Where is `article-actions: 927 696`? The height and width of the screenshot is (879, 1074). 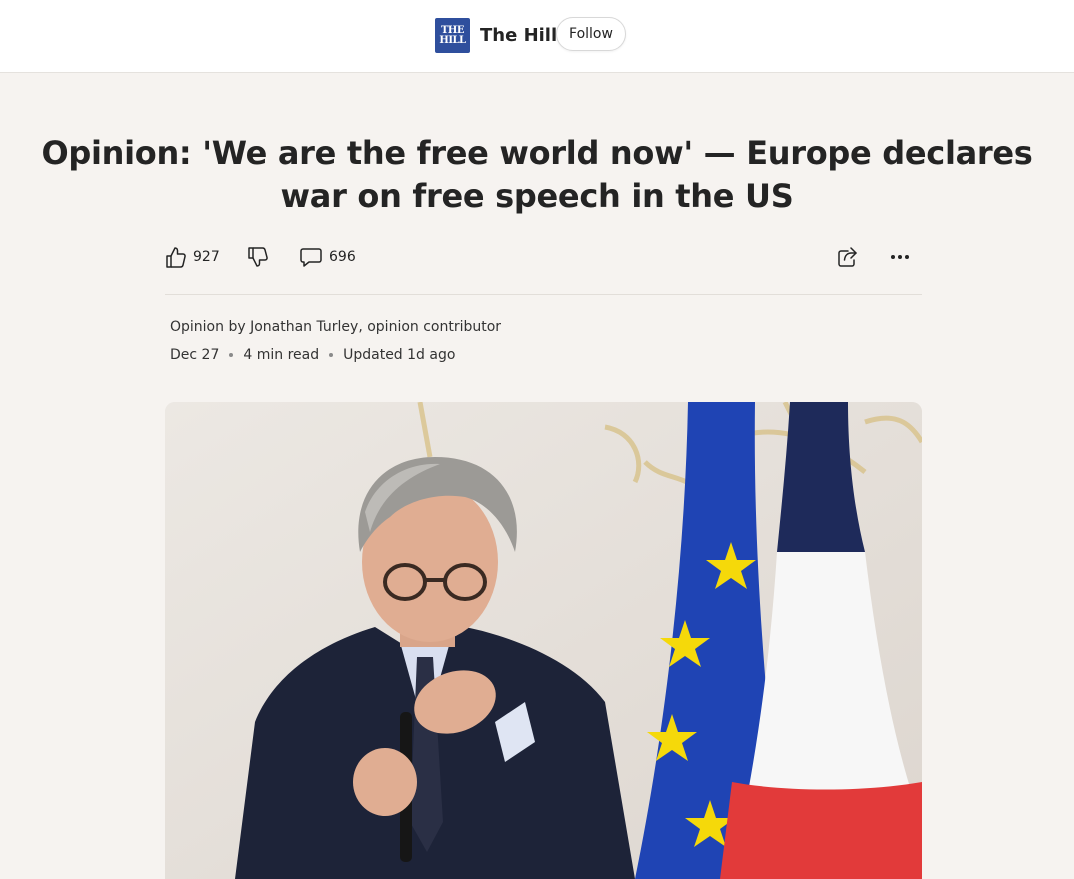
article-actions: 927 696 is located at coordinates (543, 257).